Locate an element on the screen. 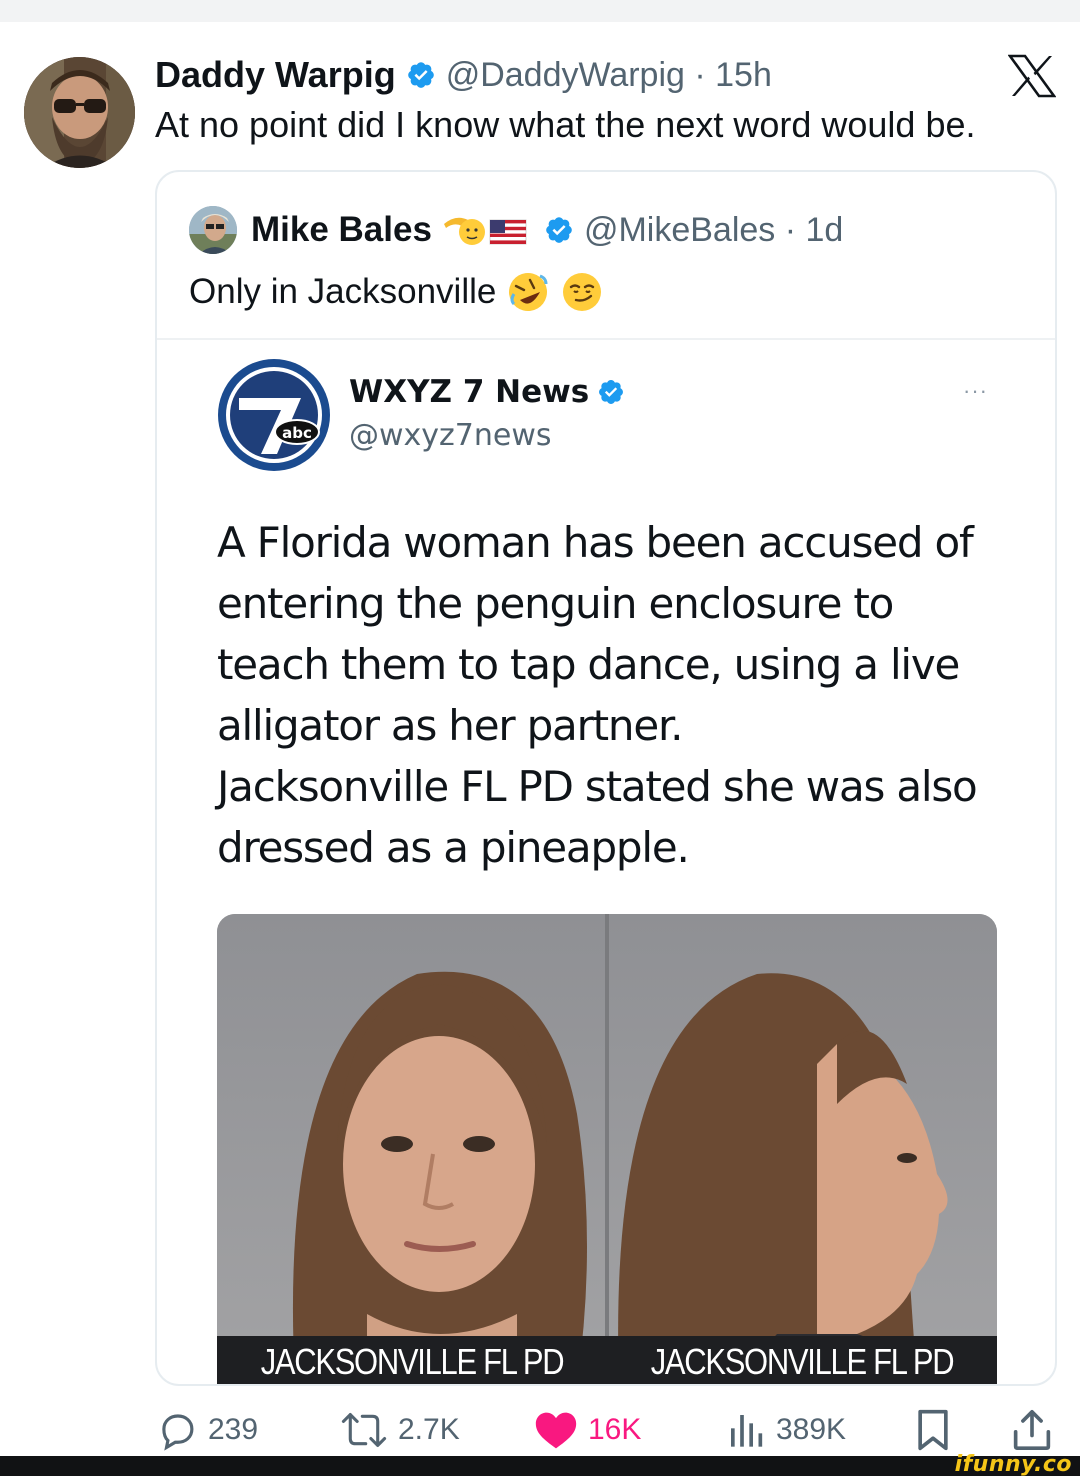  main-tweet-header: Daddy Warpig @DaddyWarpig · 15h is located at coordinates (463, 75).